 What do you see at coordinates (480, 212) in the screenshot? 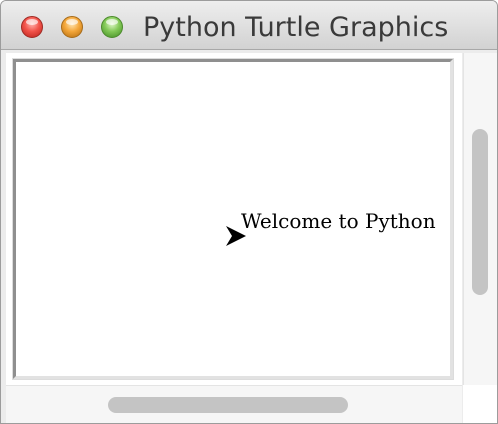
I see `vertical-scroll-thumb` at bounding box center [480, 212].